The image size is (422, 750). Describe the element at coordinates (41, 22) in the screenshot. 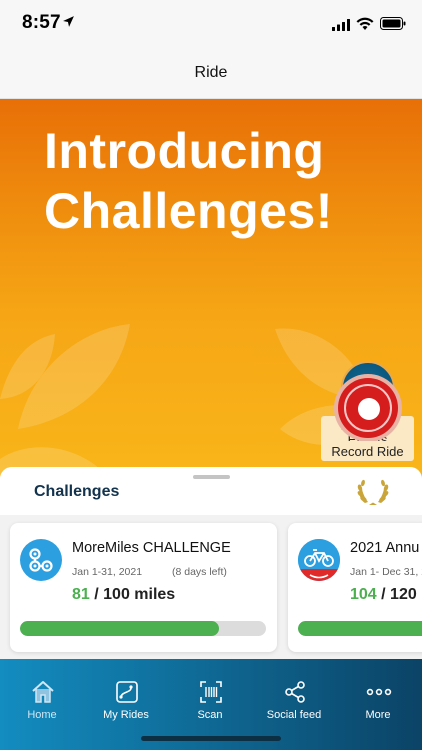

I see `status-time: 8:57` at that location.